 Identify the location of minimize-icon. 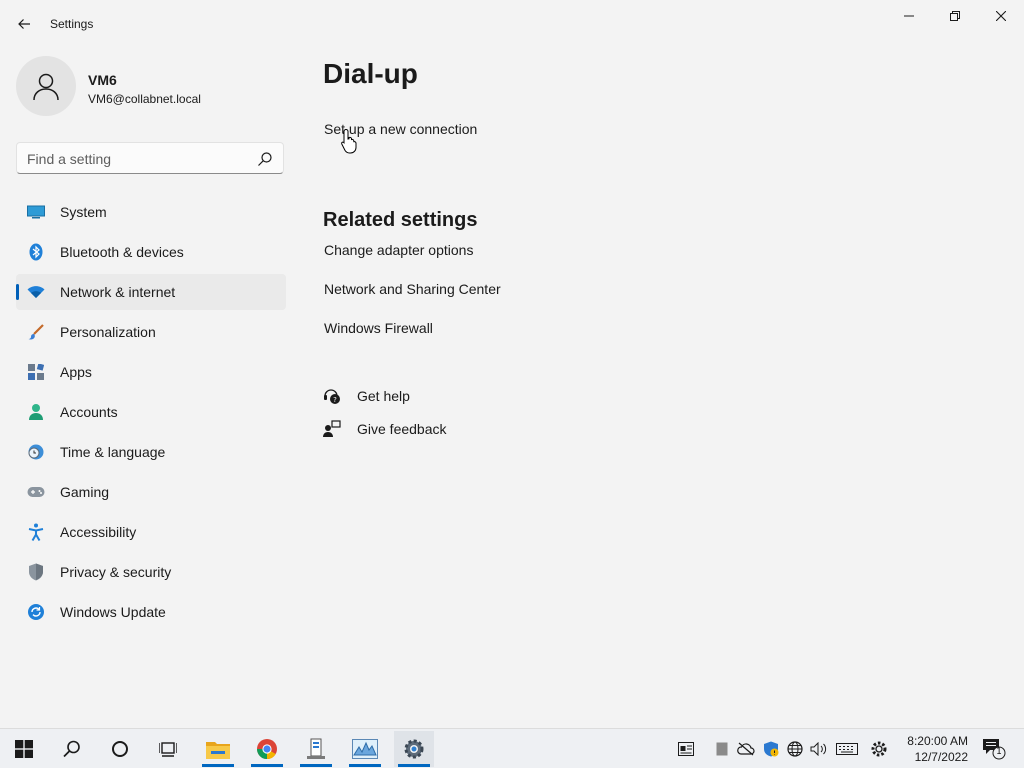
(909, 16).